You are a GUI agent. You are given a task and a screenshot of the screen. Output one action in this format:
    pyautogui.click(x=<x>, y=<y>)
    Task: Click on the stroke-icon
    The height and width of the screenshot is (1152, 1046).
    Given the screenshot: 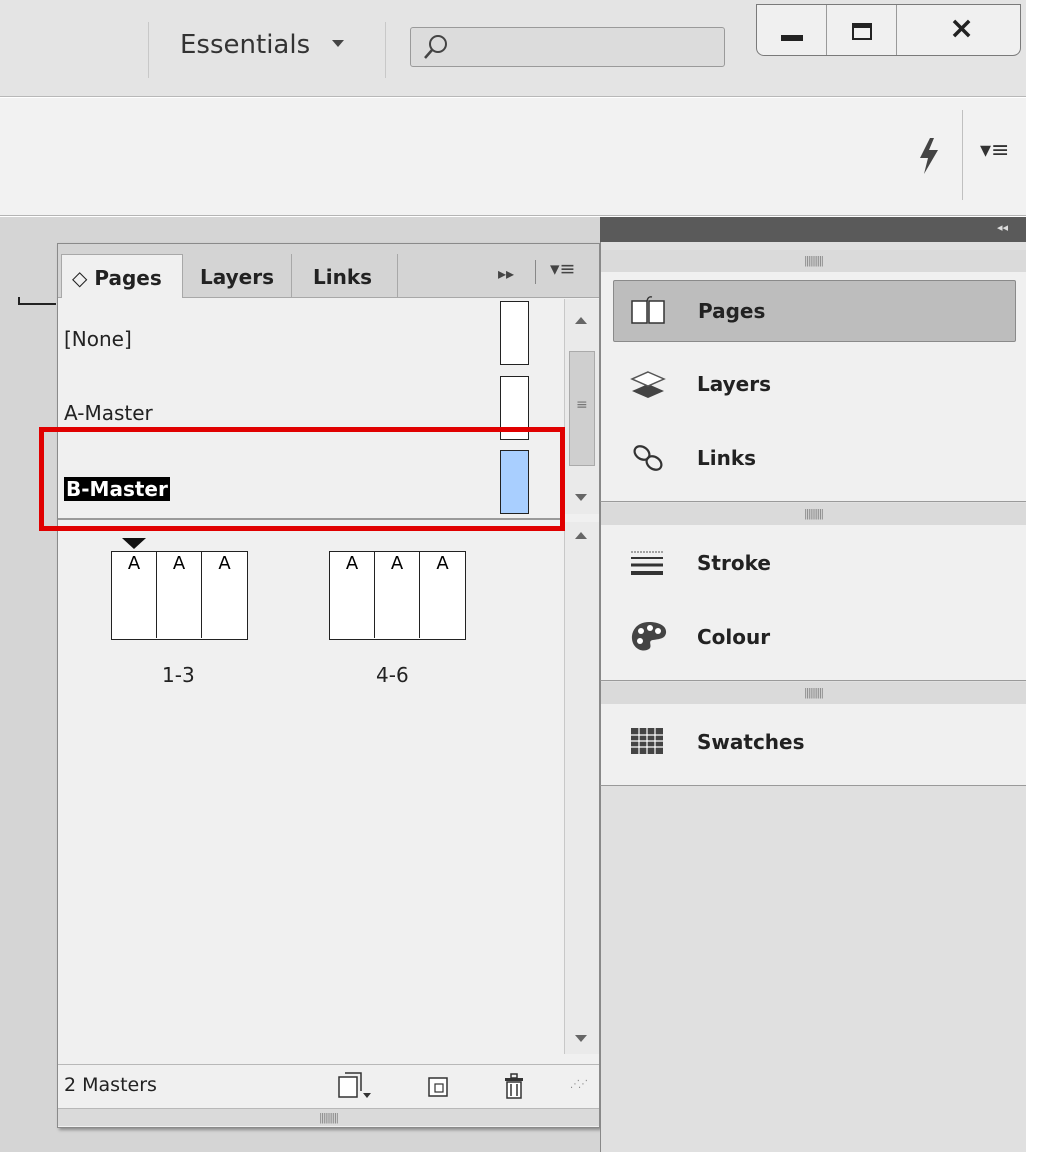 What is the action you would take?
    pyautogui.click(x=647, y=563)
    